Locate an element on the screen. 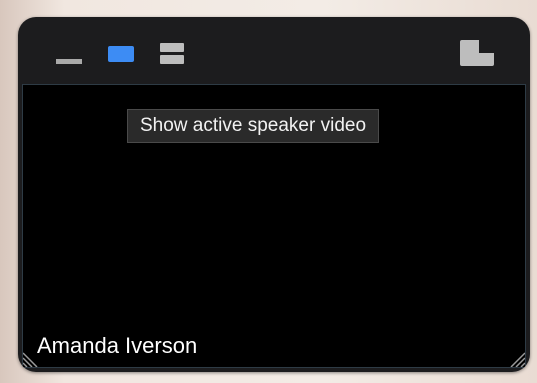  gallery-view-button is located at coordinates (172, 53).